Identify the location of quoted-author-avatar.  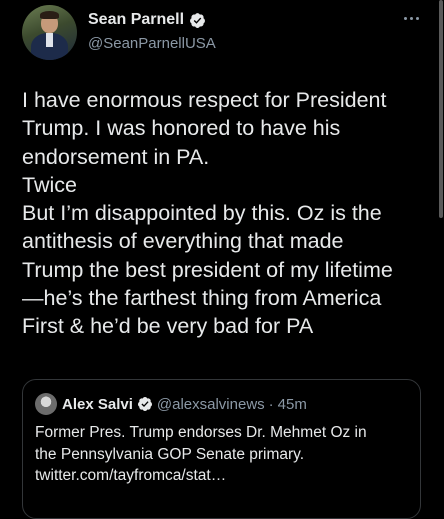
(46, 404).